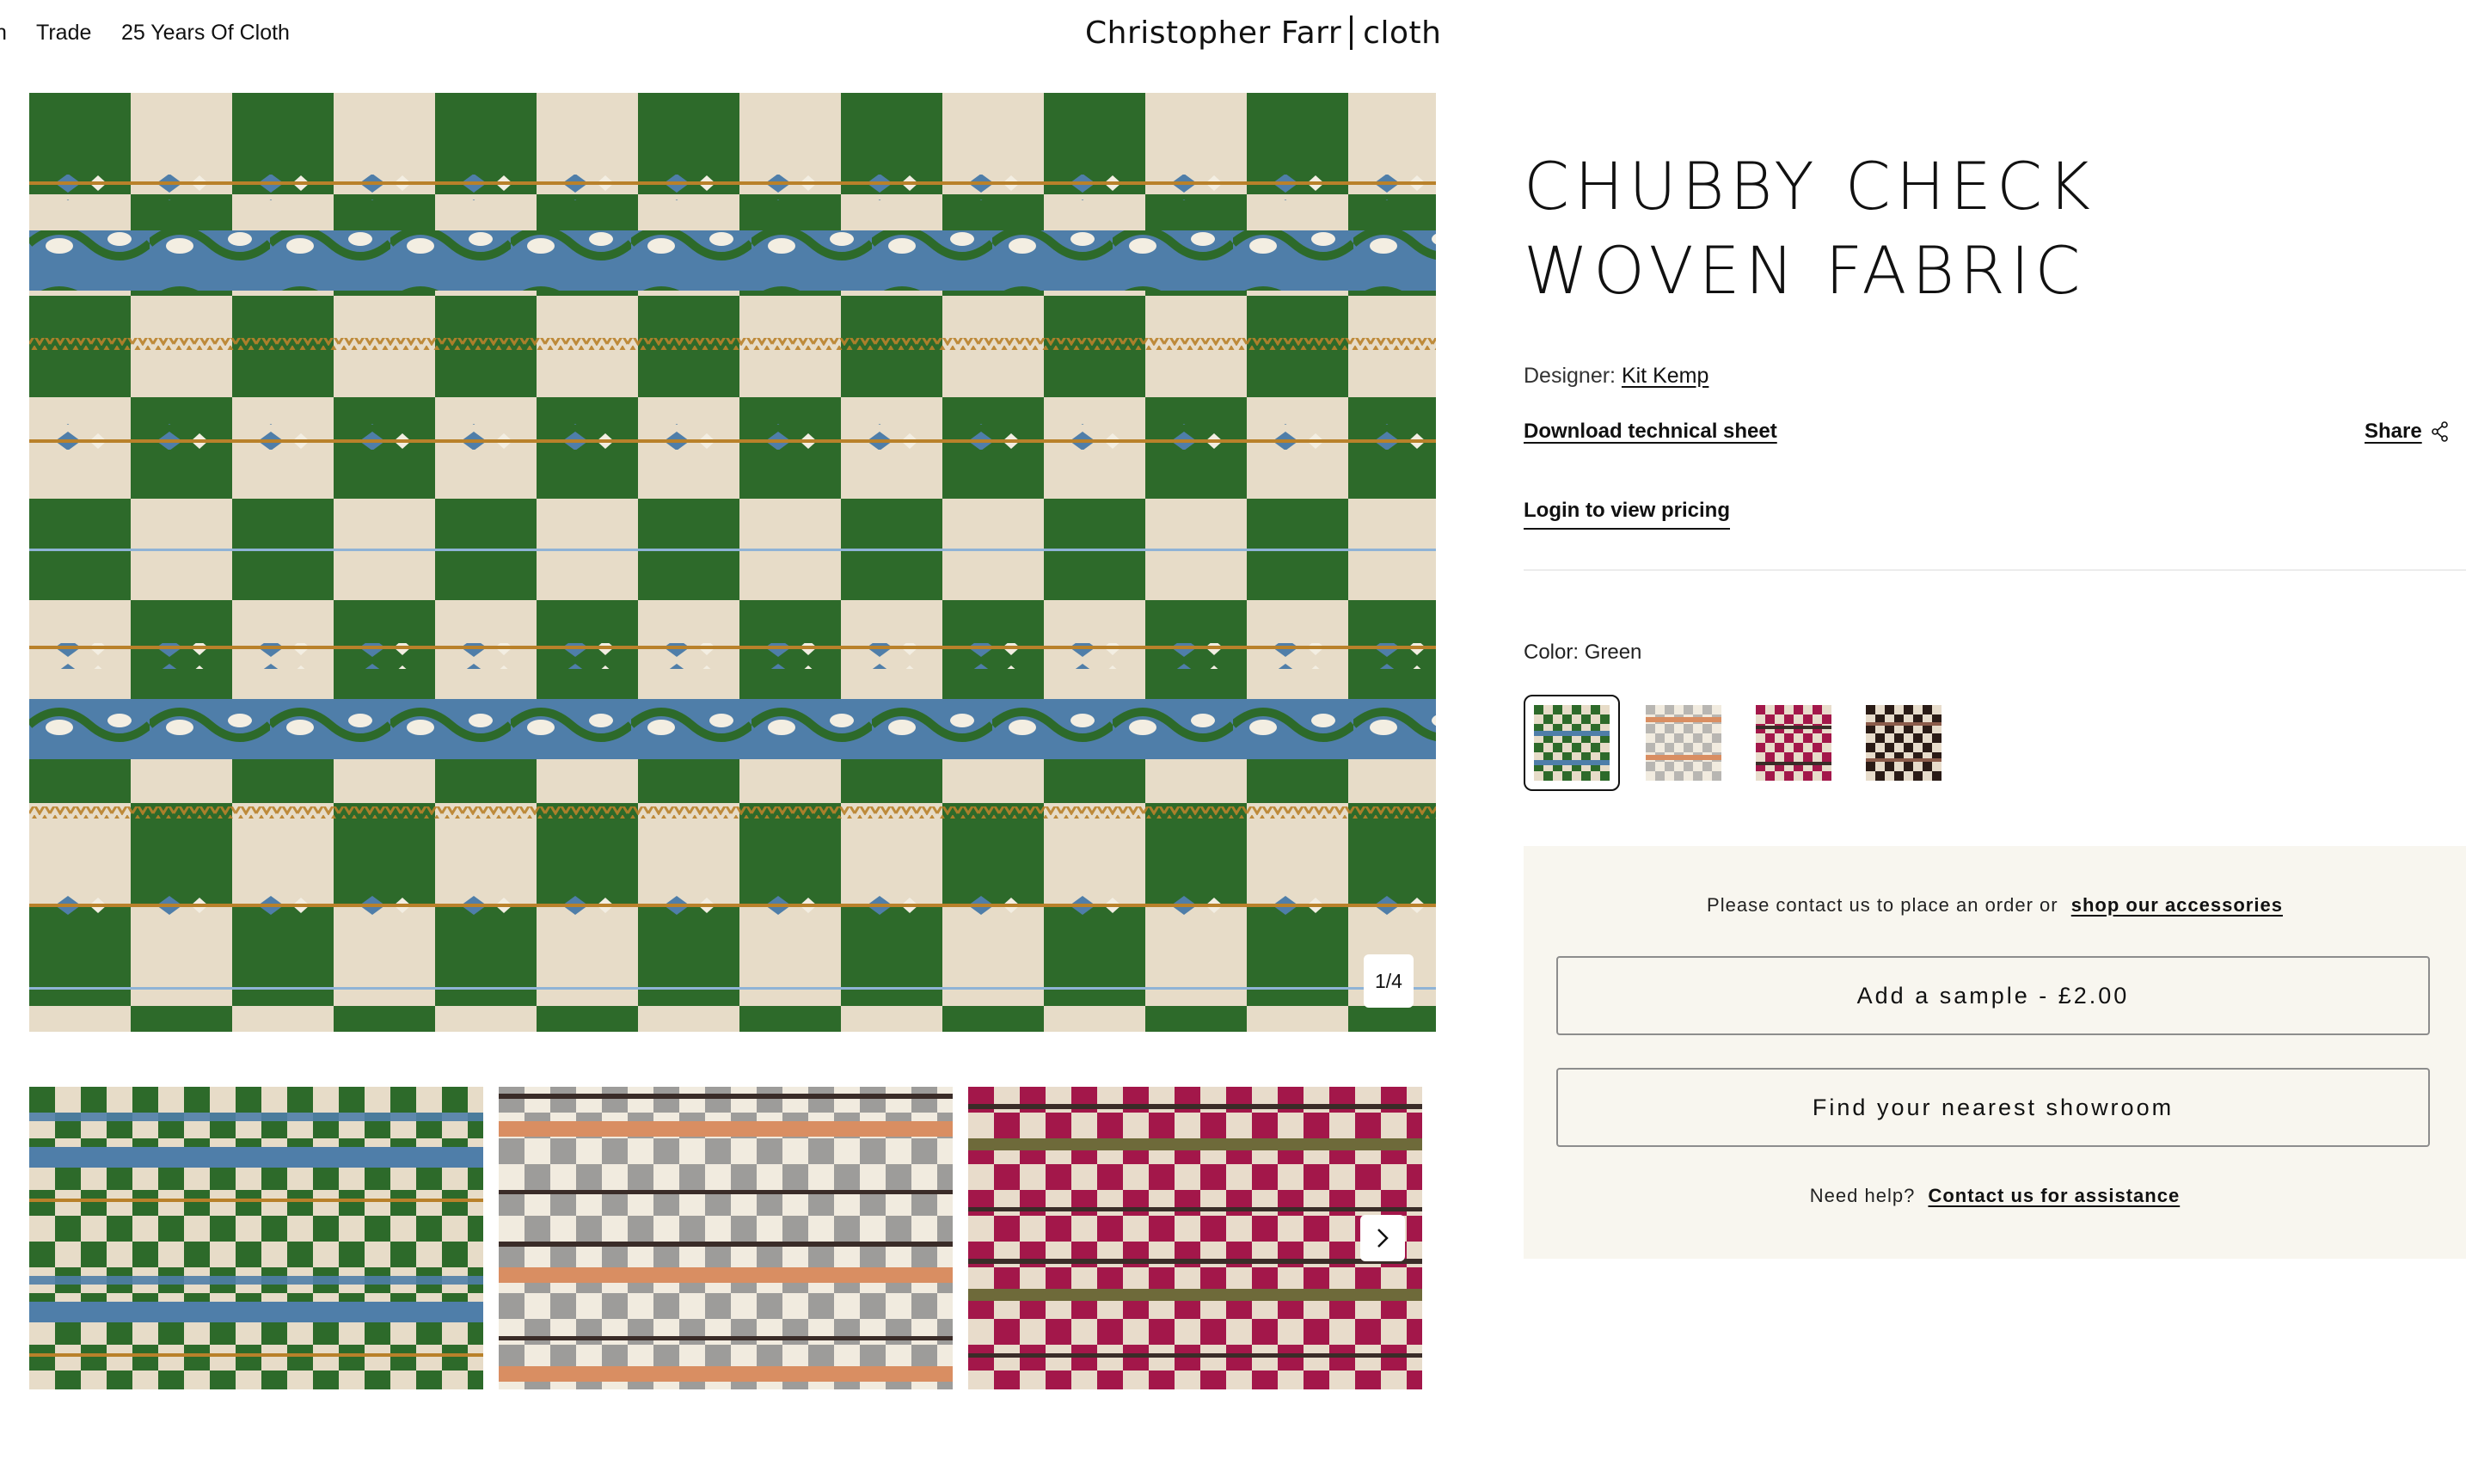 This screenshot has width=2466, height=1484. Describe the element at coordinates (1583, 652) in the screenshot. I see `color-label: Color: Green` at that location.